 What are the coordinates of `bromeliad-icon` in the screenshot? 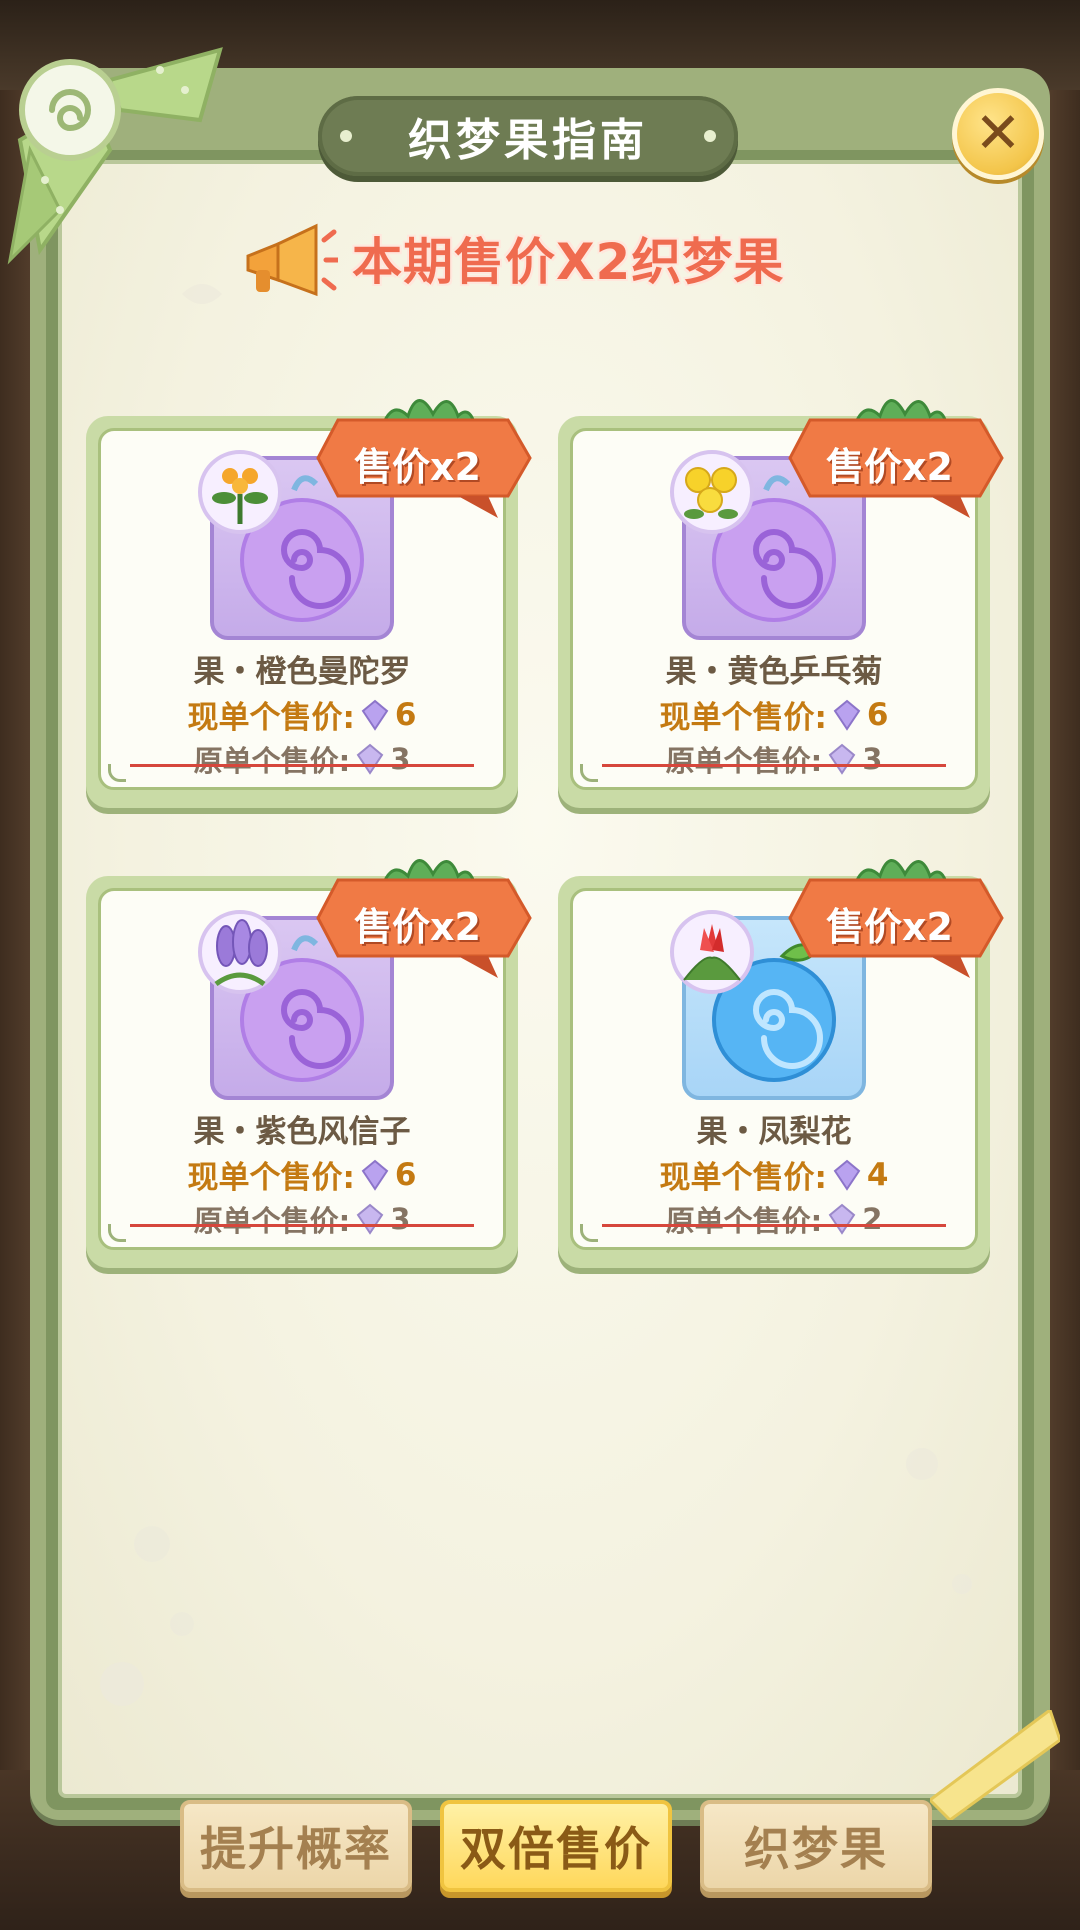 It's located at (712, 952).